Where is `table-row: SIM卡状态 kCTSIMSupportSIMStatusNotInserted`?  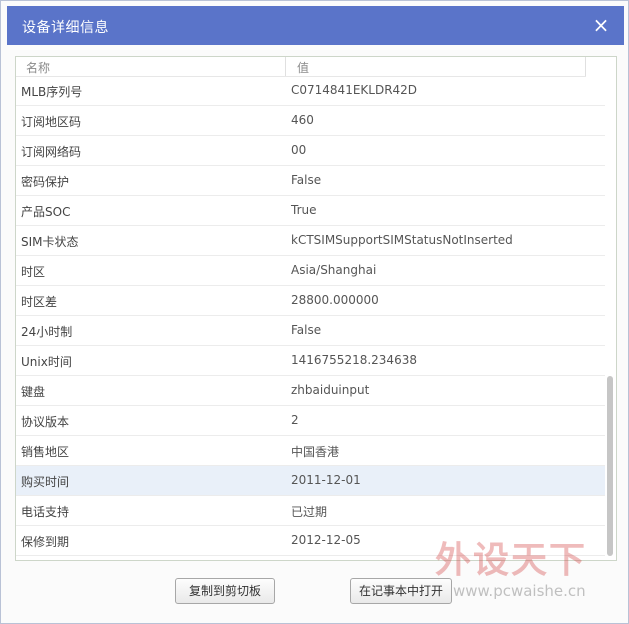 table-row: SIM卡状态 kCTSIMSupportSIMStatusNotInserted is located at coordinates (310, 241).